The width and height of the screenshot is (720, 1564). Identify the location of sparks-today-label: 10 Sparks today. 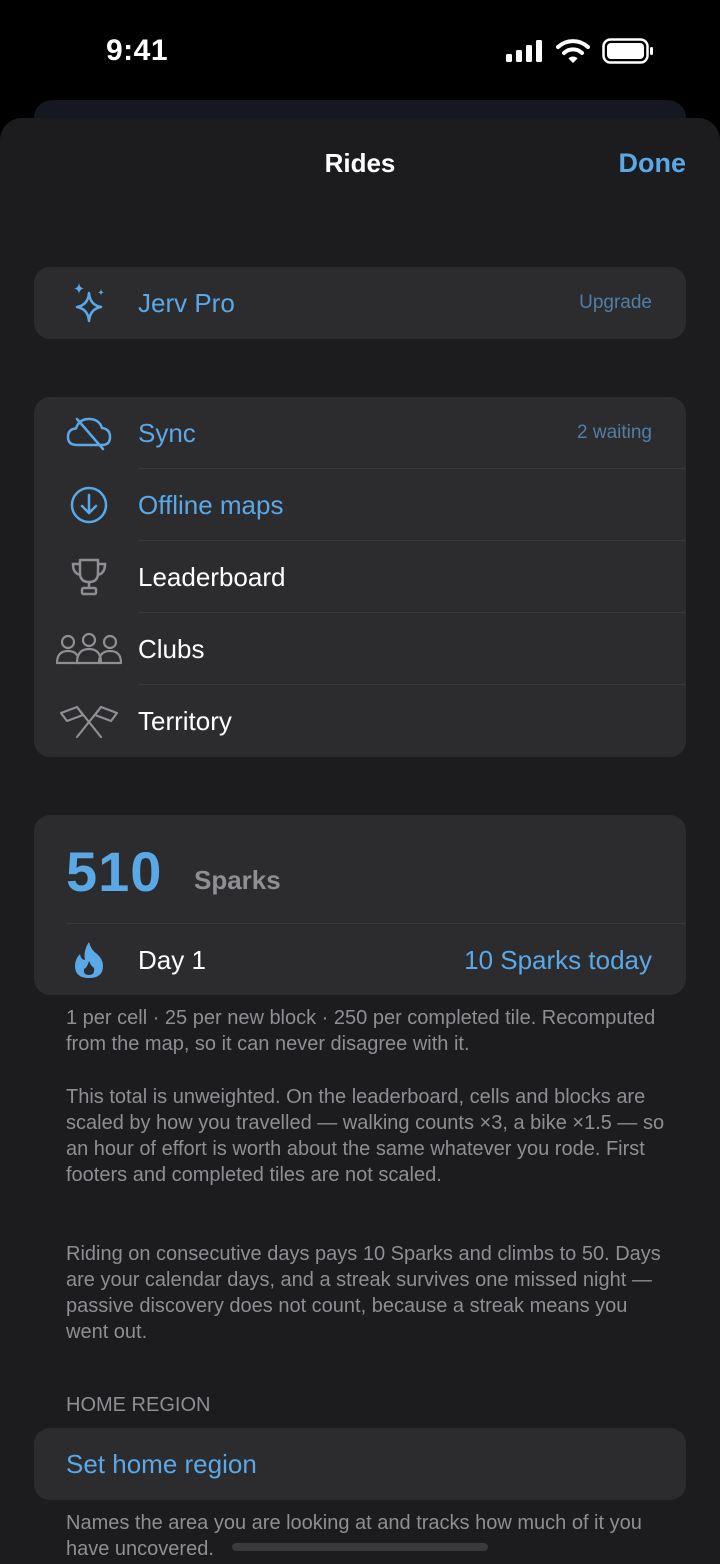
(558, 960).